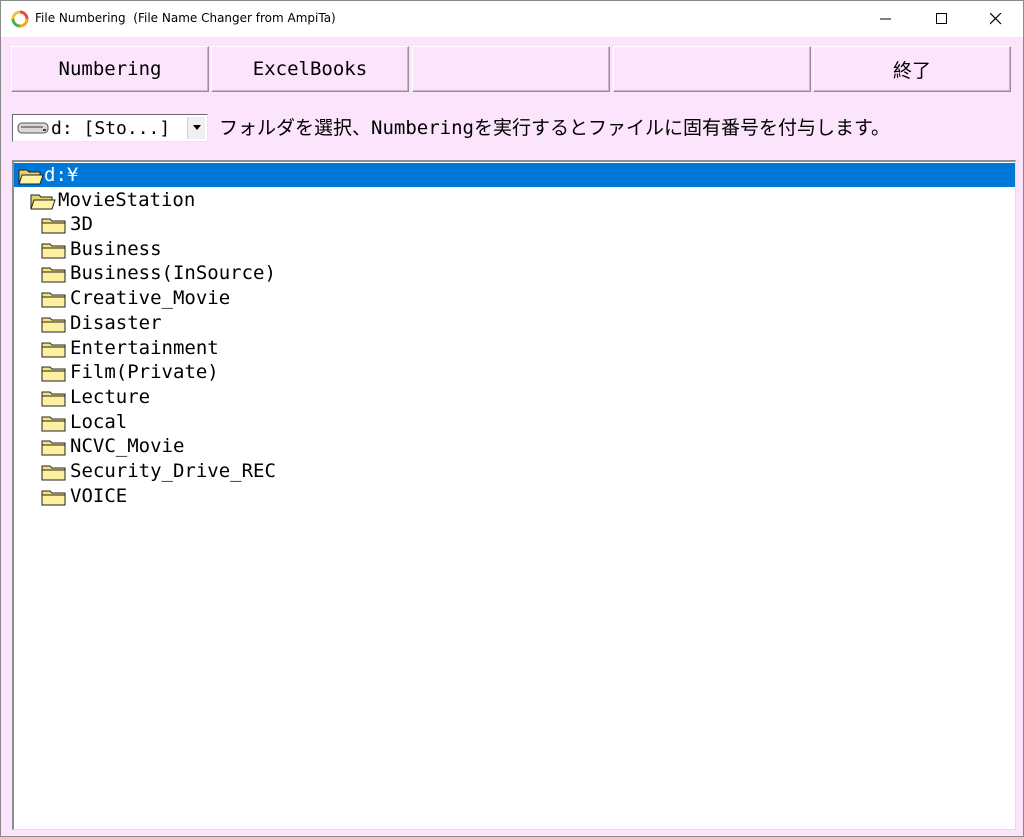 The image size is (1024, 837). Describe the element at coordinates (173, 273) in the screenshot. I see `tree-item-label: Business(InSource)` at that location.